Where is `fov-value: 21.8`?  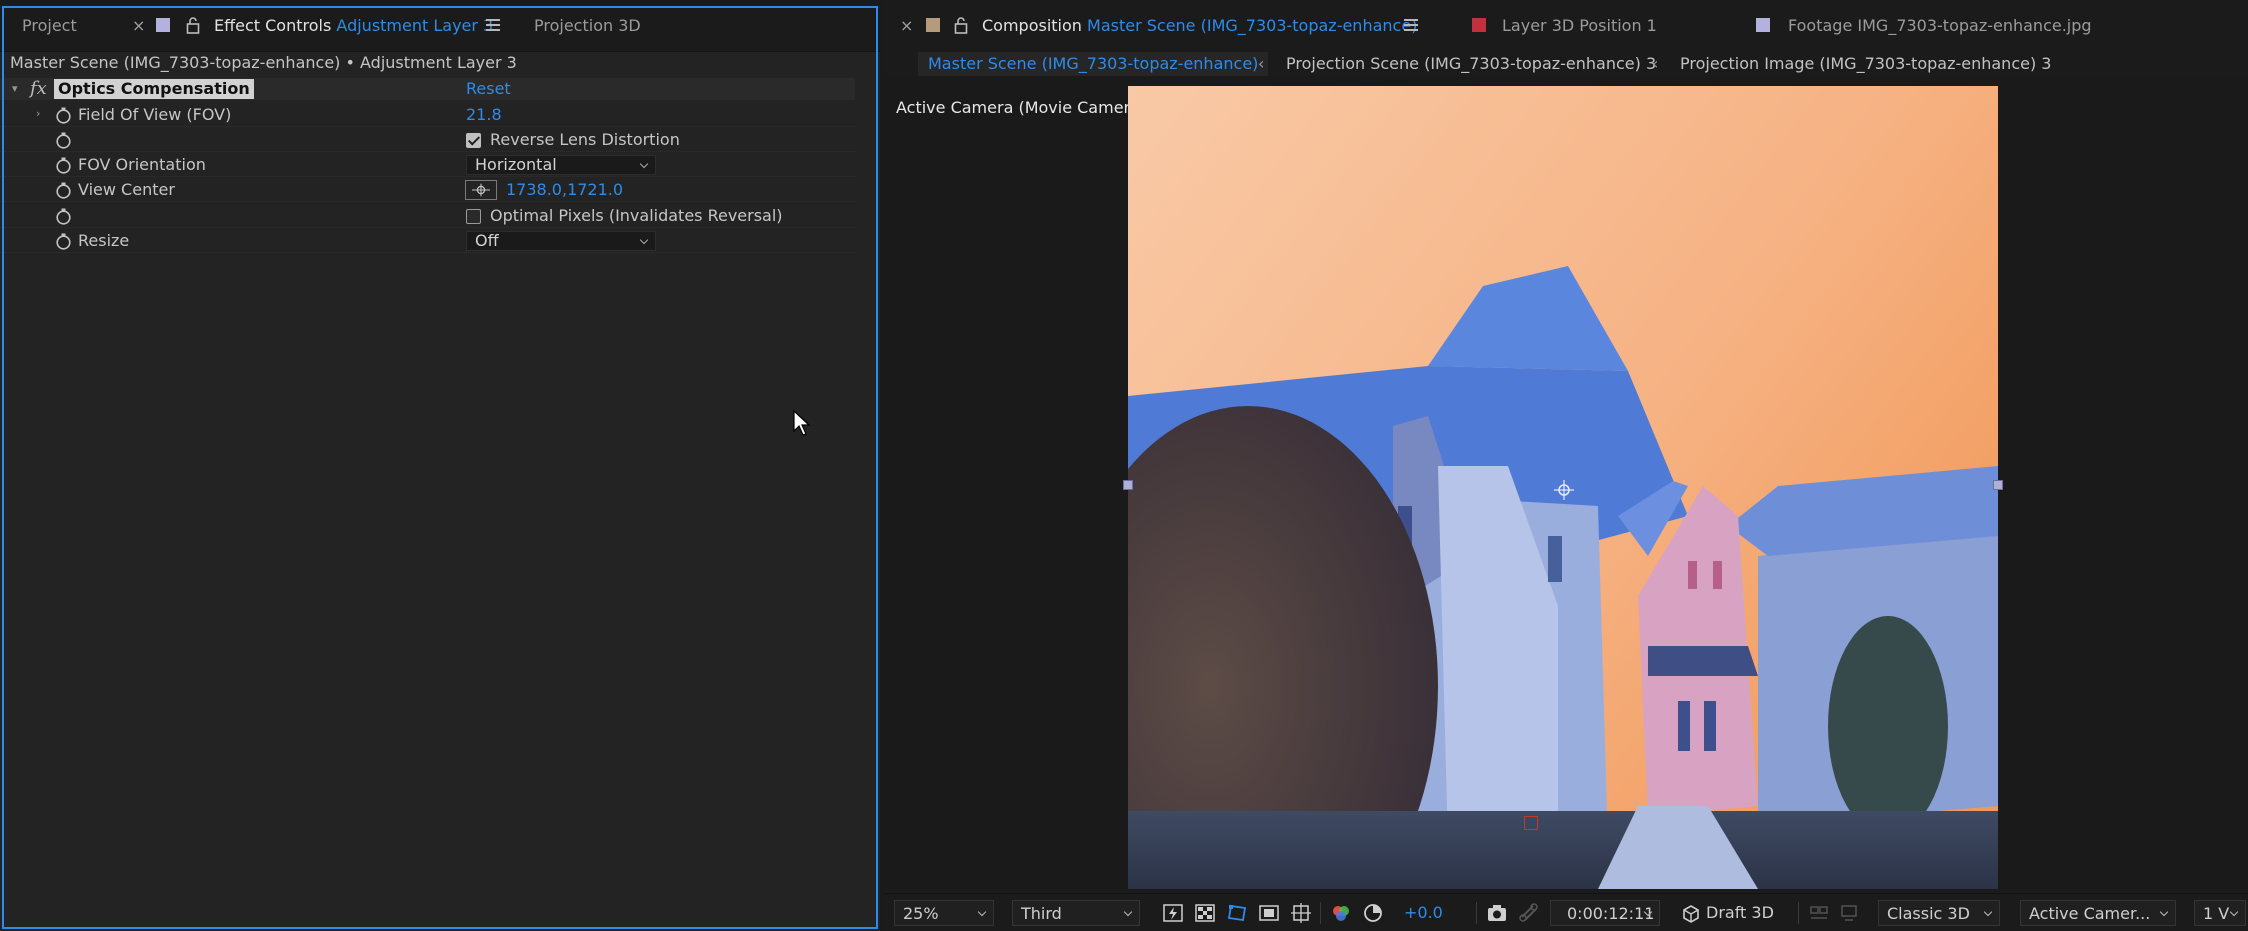 fov-value: 21.8 is located at coordinates (484, 115).